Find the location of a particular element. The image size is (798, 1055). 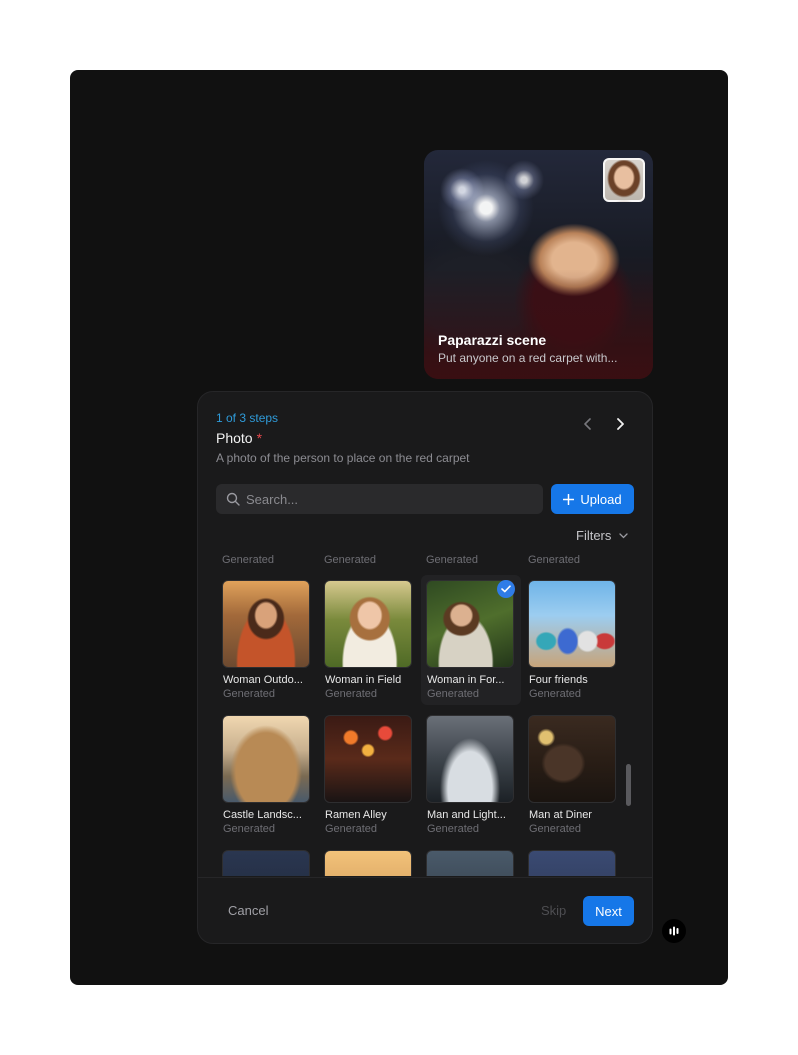

chevron-right-icon is located at coordinates (620, 424).